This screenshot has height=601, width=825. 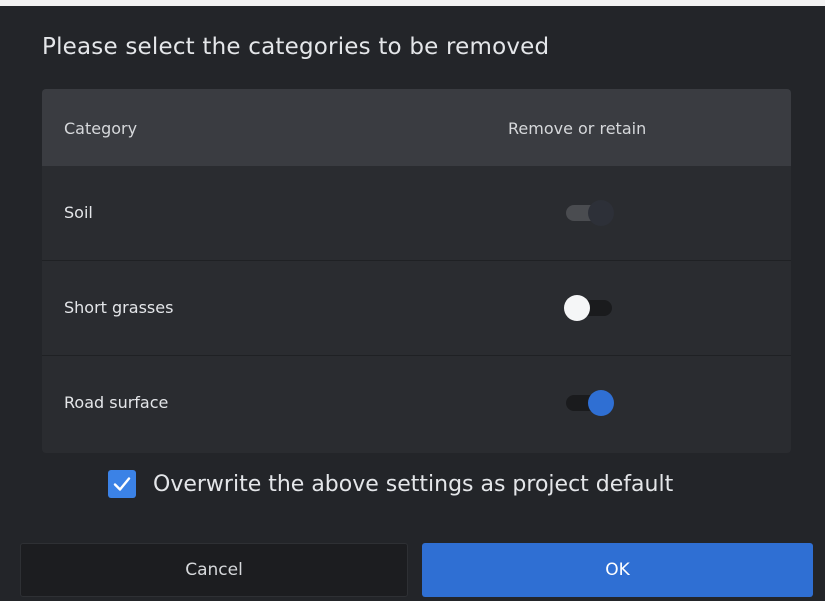 I want to click on short-grasses-toggle, so click(x=589, y=308).